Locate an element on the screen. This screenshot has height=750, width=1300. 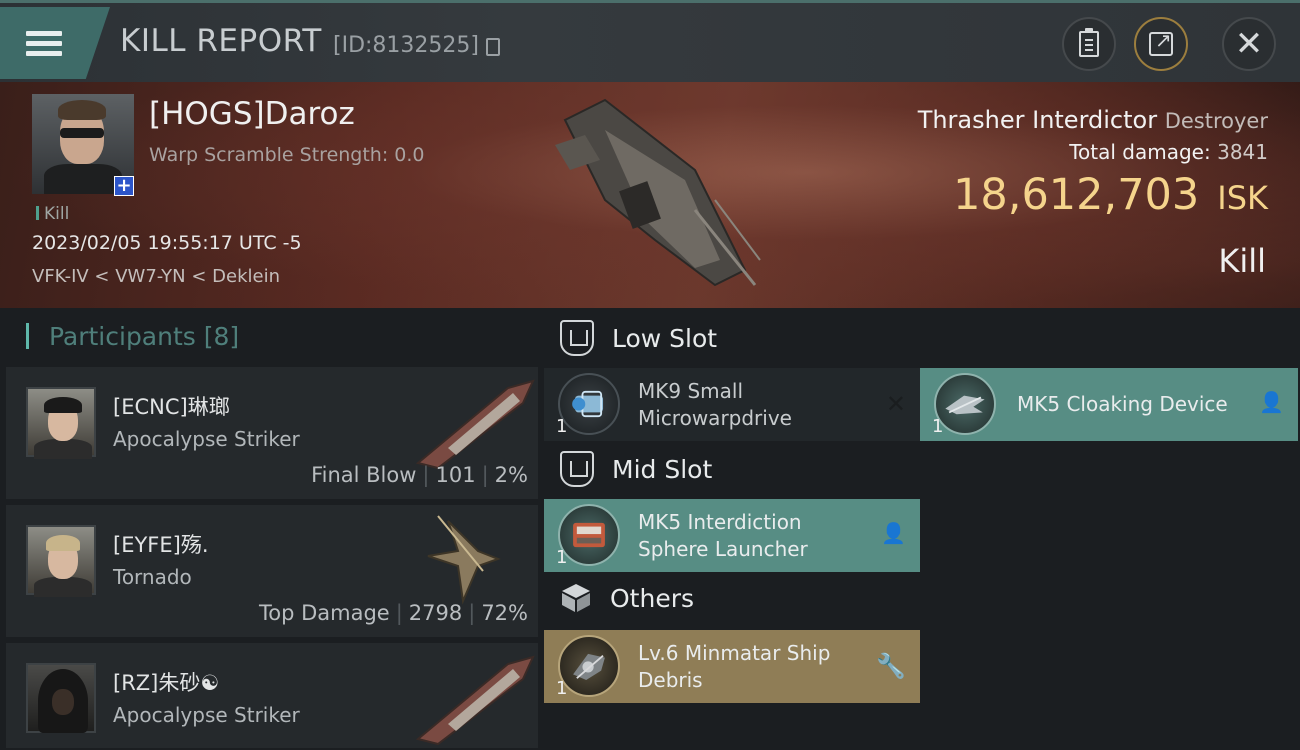
others-label: Others is located at coordinates (652, 598).